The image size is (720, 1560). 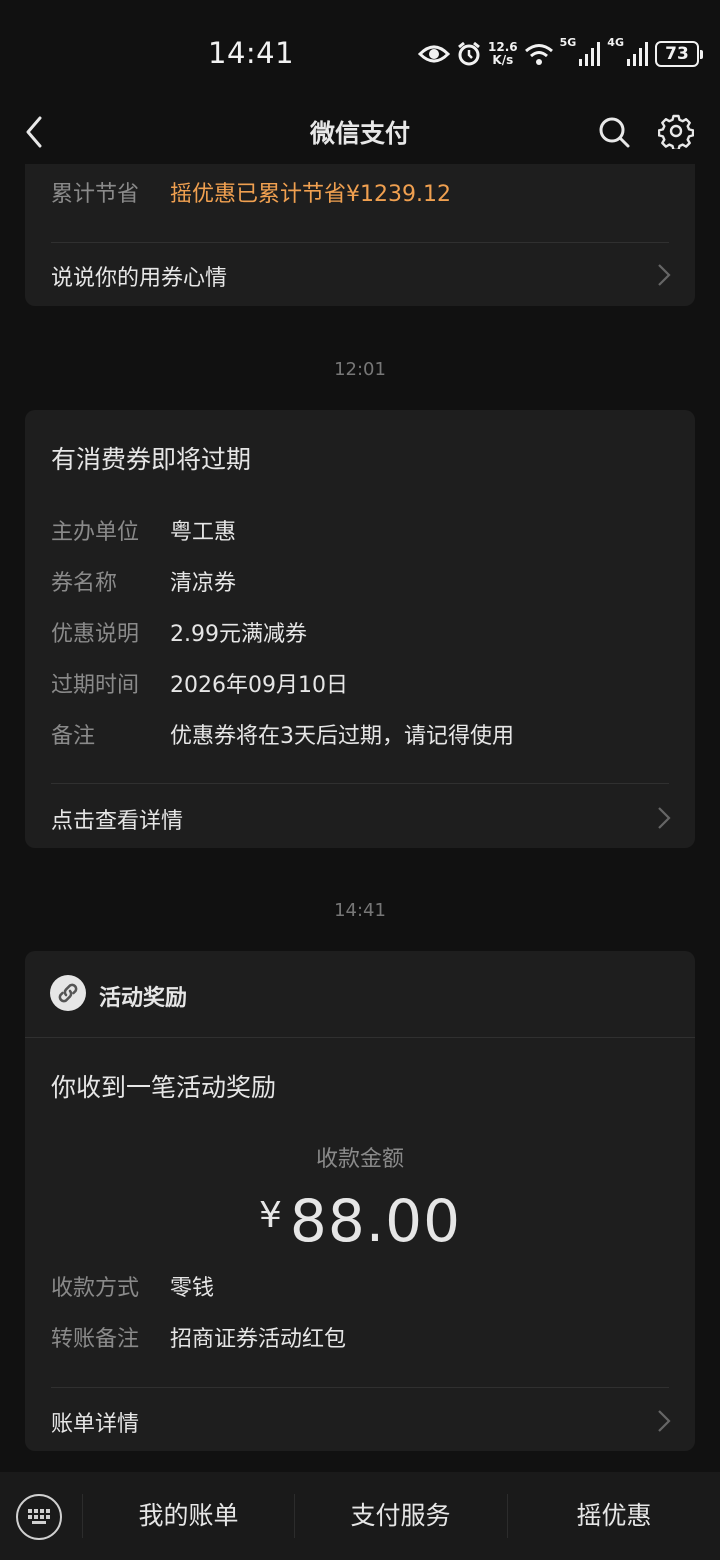 I want to click on row-label: 过期时间, so click(x=95, y=685).